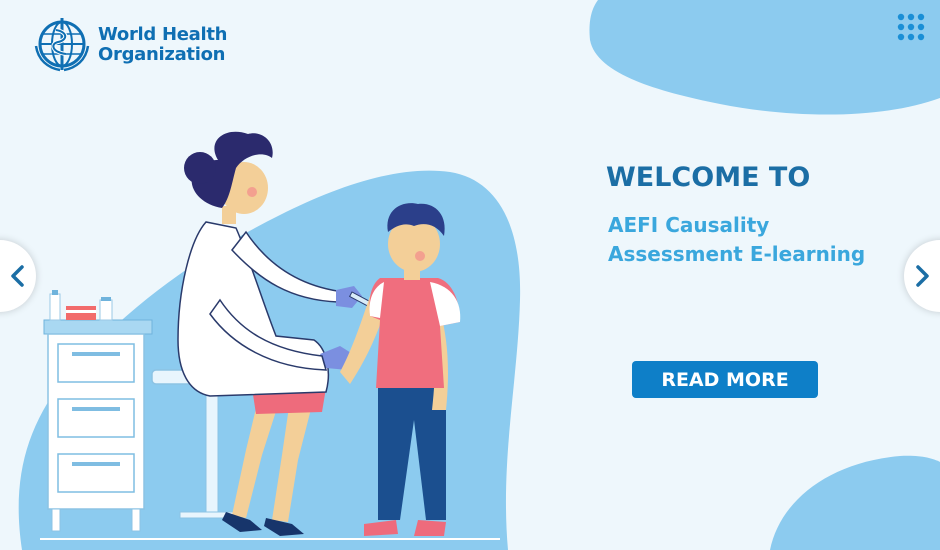 The height and width of the screenshot is (550, 940). I want to click on read-more-button: READ MORE, so click(725, 379).